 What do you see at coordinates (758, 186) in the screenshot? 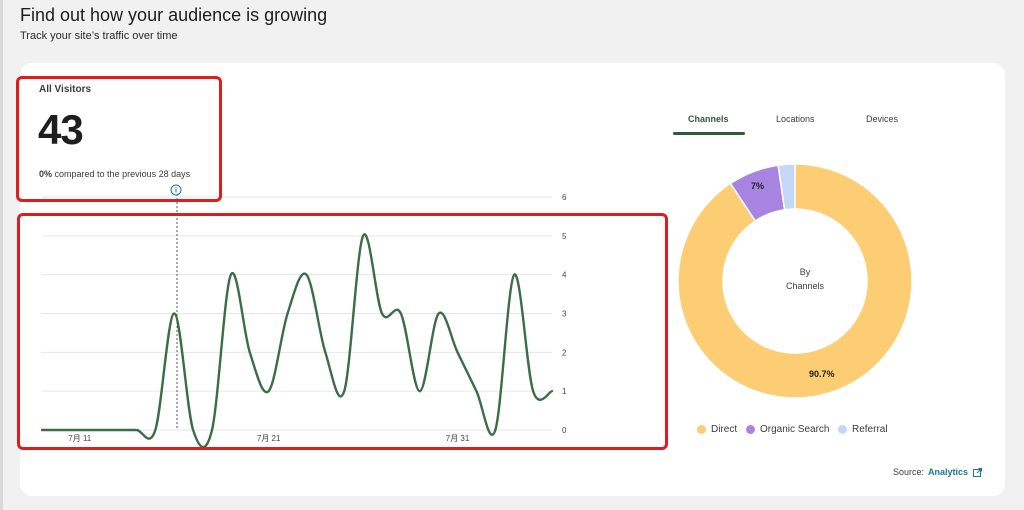
I see `donut-label-organic: 7%` at bounding box center [758, 186].